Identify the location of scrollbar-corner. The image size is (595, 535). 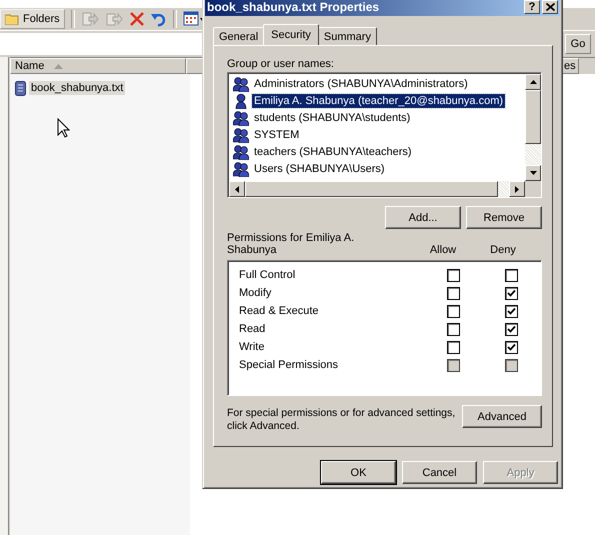
(533, 189).